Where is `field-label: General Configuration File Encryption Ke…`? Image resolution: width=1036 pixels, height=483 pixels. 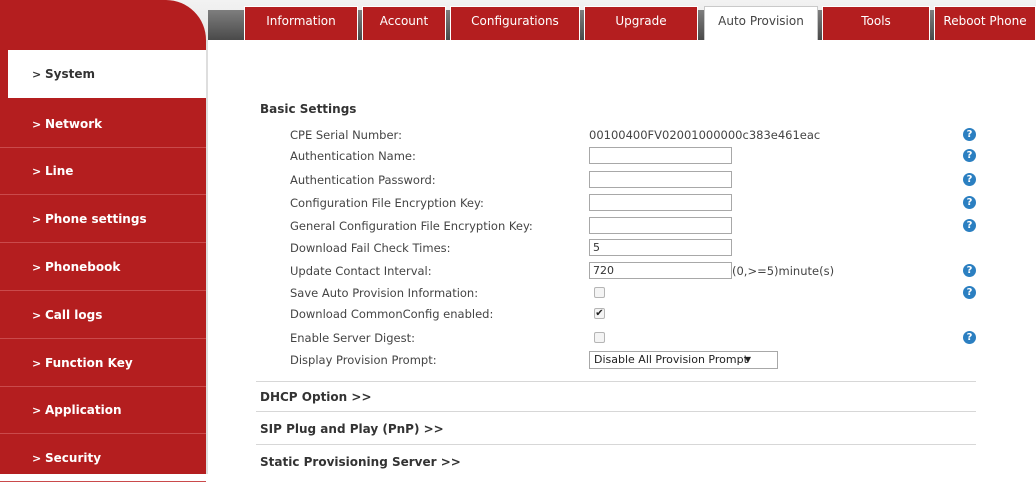
field-label: General Configuration File Encryption Ke… is located at coordinates (411, 226).